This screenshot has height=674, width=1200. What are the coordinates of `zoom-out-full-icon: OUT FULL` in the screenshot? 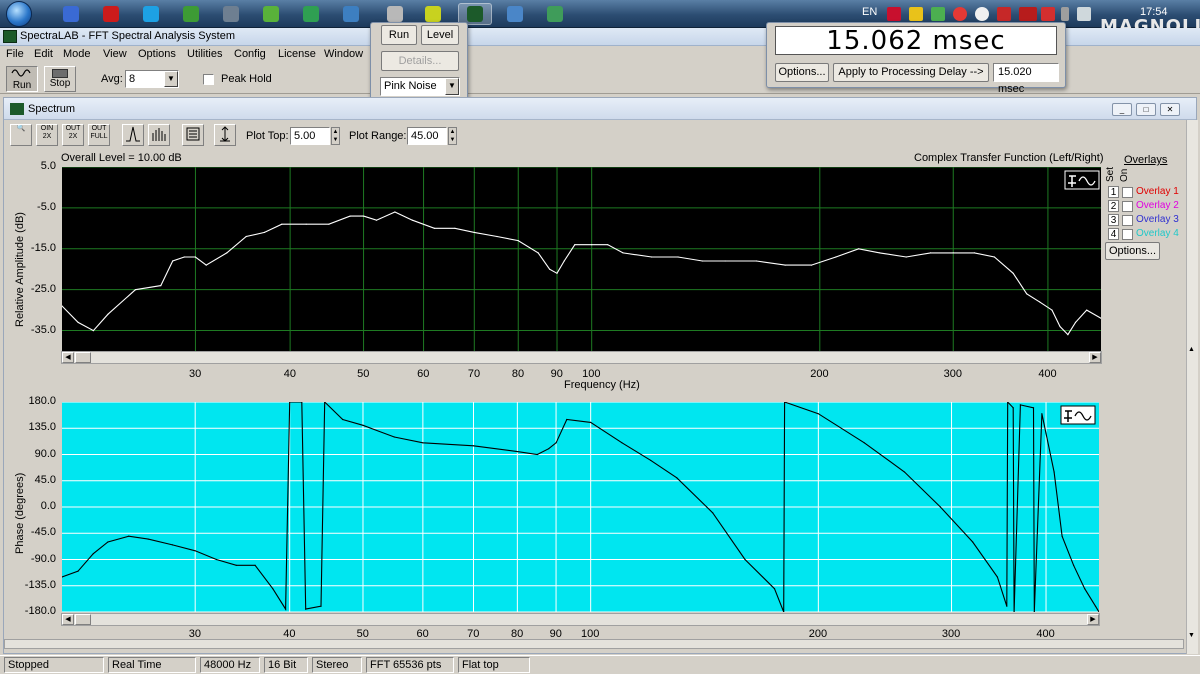 It's located at (99, 135).